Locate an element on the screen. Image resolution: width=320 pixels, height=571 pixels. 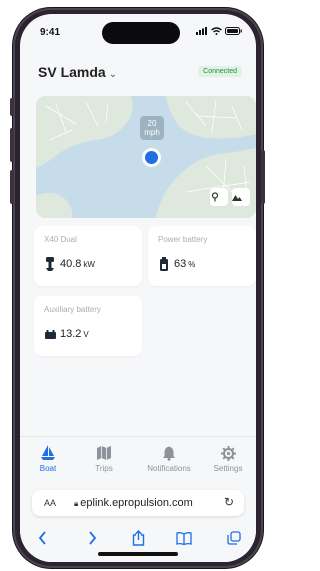
map-view: 20 mph is located at coordinates (146, 157).